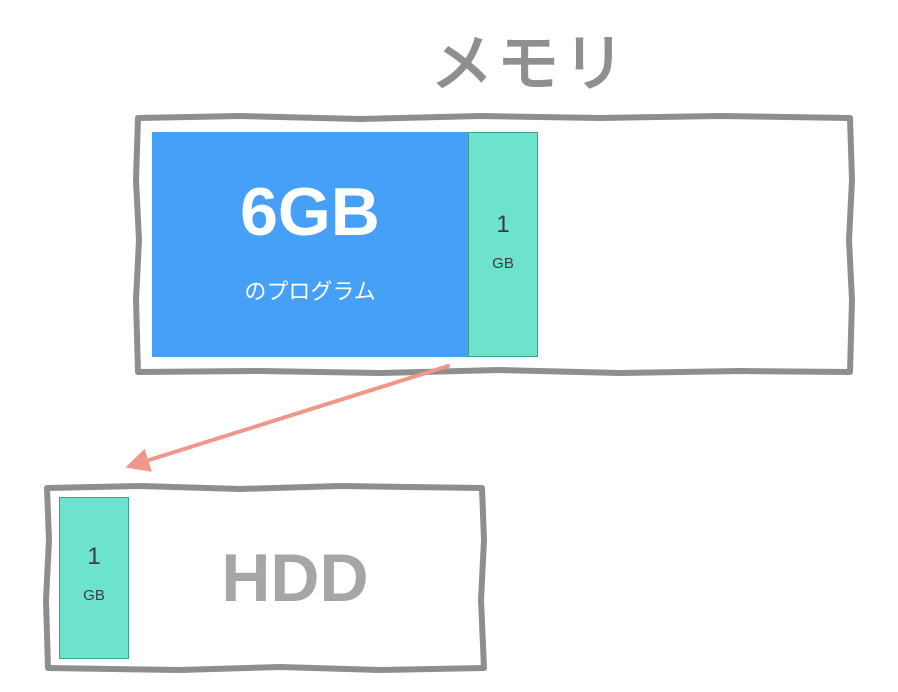  I want to click on program-size-label: 6GB, so click(310, 212).